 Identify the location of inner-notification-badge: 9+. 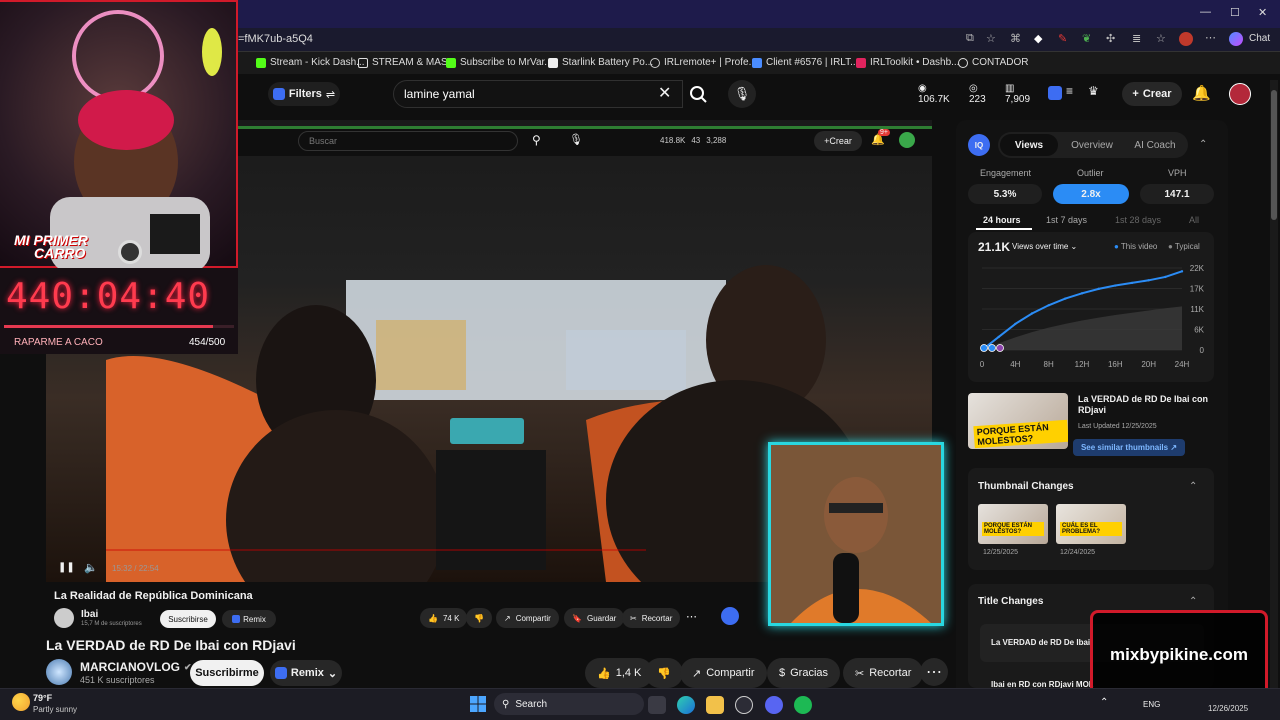
(884, 132).